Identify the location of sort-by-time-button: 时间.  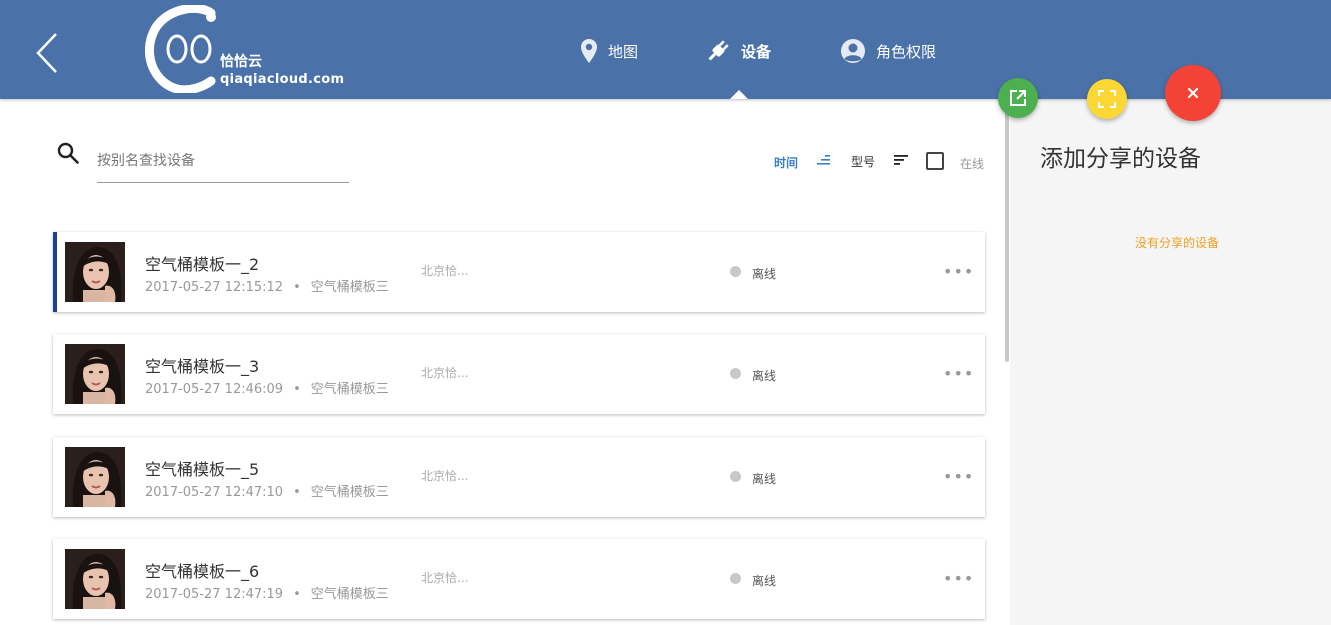
(786, 162).